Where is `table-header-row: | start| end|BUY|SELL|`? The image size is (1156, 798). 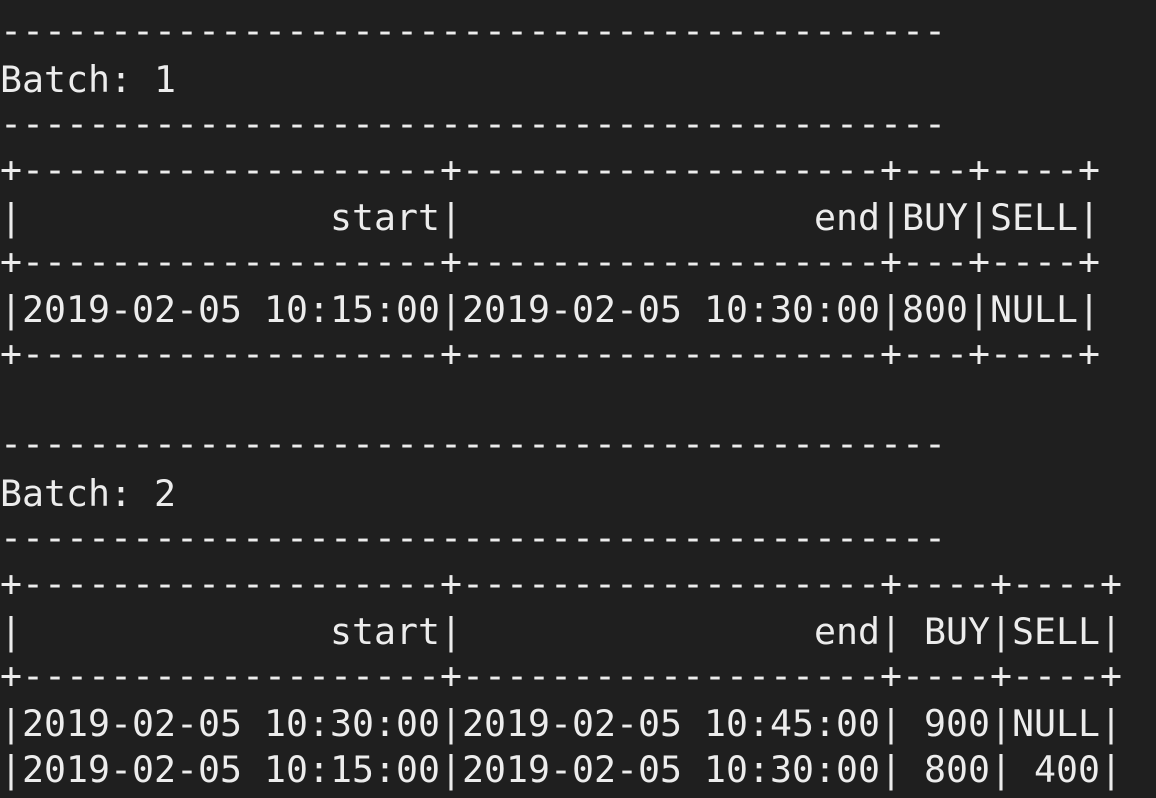 table-header-row: | start| end|BUY|SELL| is located at coordinates (550, 217).